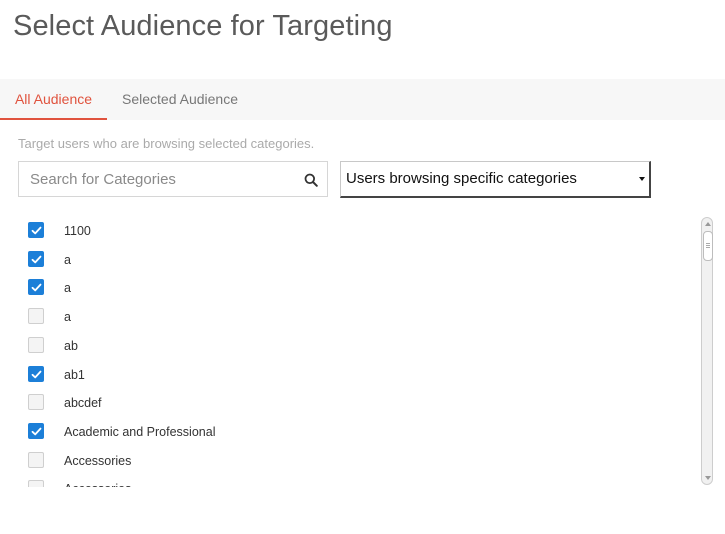 This screenshot has height=534, width=725. I want to click on search-input, so click(159, 179).